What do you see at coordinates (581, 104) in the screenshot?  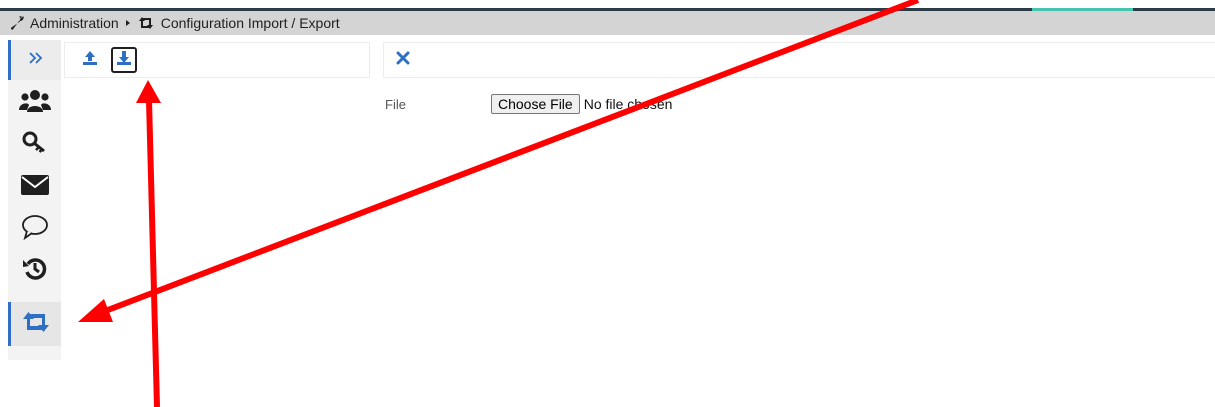 I see `file-input: Choose File No file chosen` at bounding box center [581, 104].